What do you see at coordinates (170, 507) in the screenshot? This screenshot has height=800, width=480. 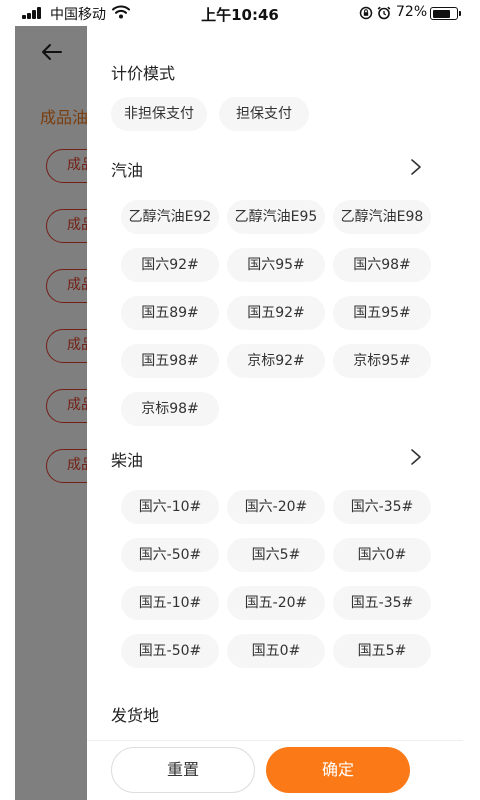 I see `option-chip: 国六-10#` at bounding box center [170, 507].